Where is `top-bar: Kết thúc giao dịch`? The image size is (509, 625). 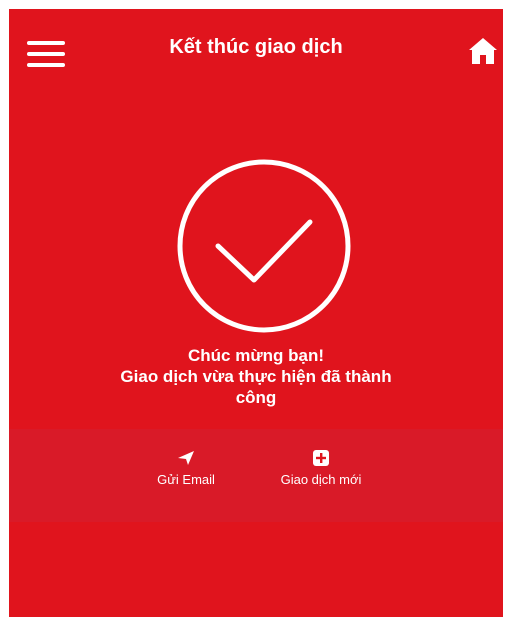 top-bar: Kết thúc giao dịch is located at coordinates (256, 49).